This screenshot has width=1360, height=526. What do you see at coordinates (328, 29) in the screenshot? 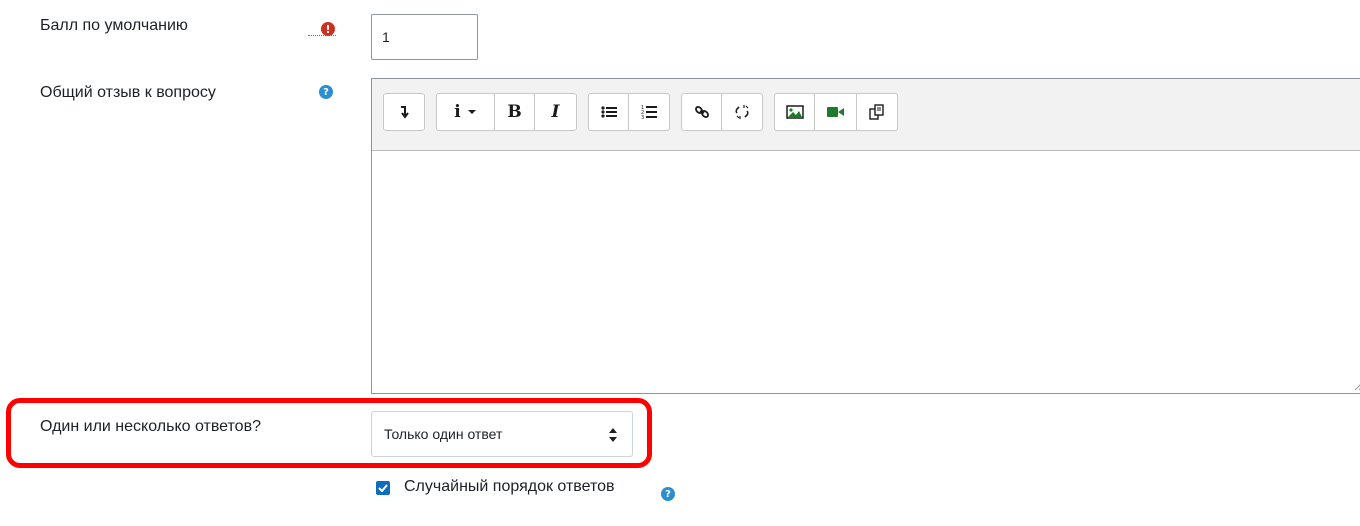
I see `exclamation-circle-icon: !` at bounding box center [328, 29].